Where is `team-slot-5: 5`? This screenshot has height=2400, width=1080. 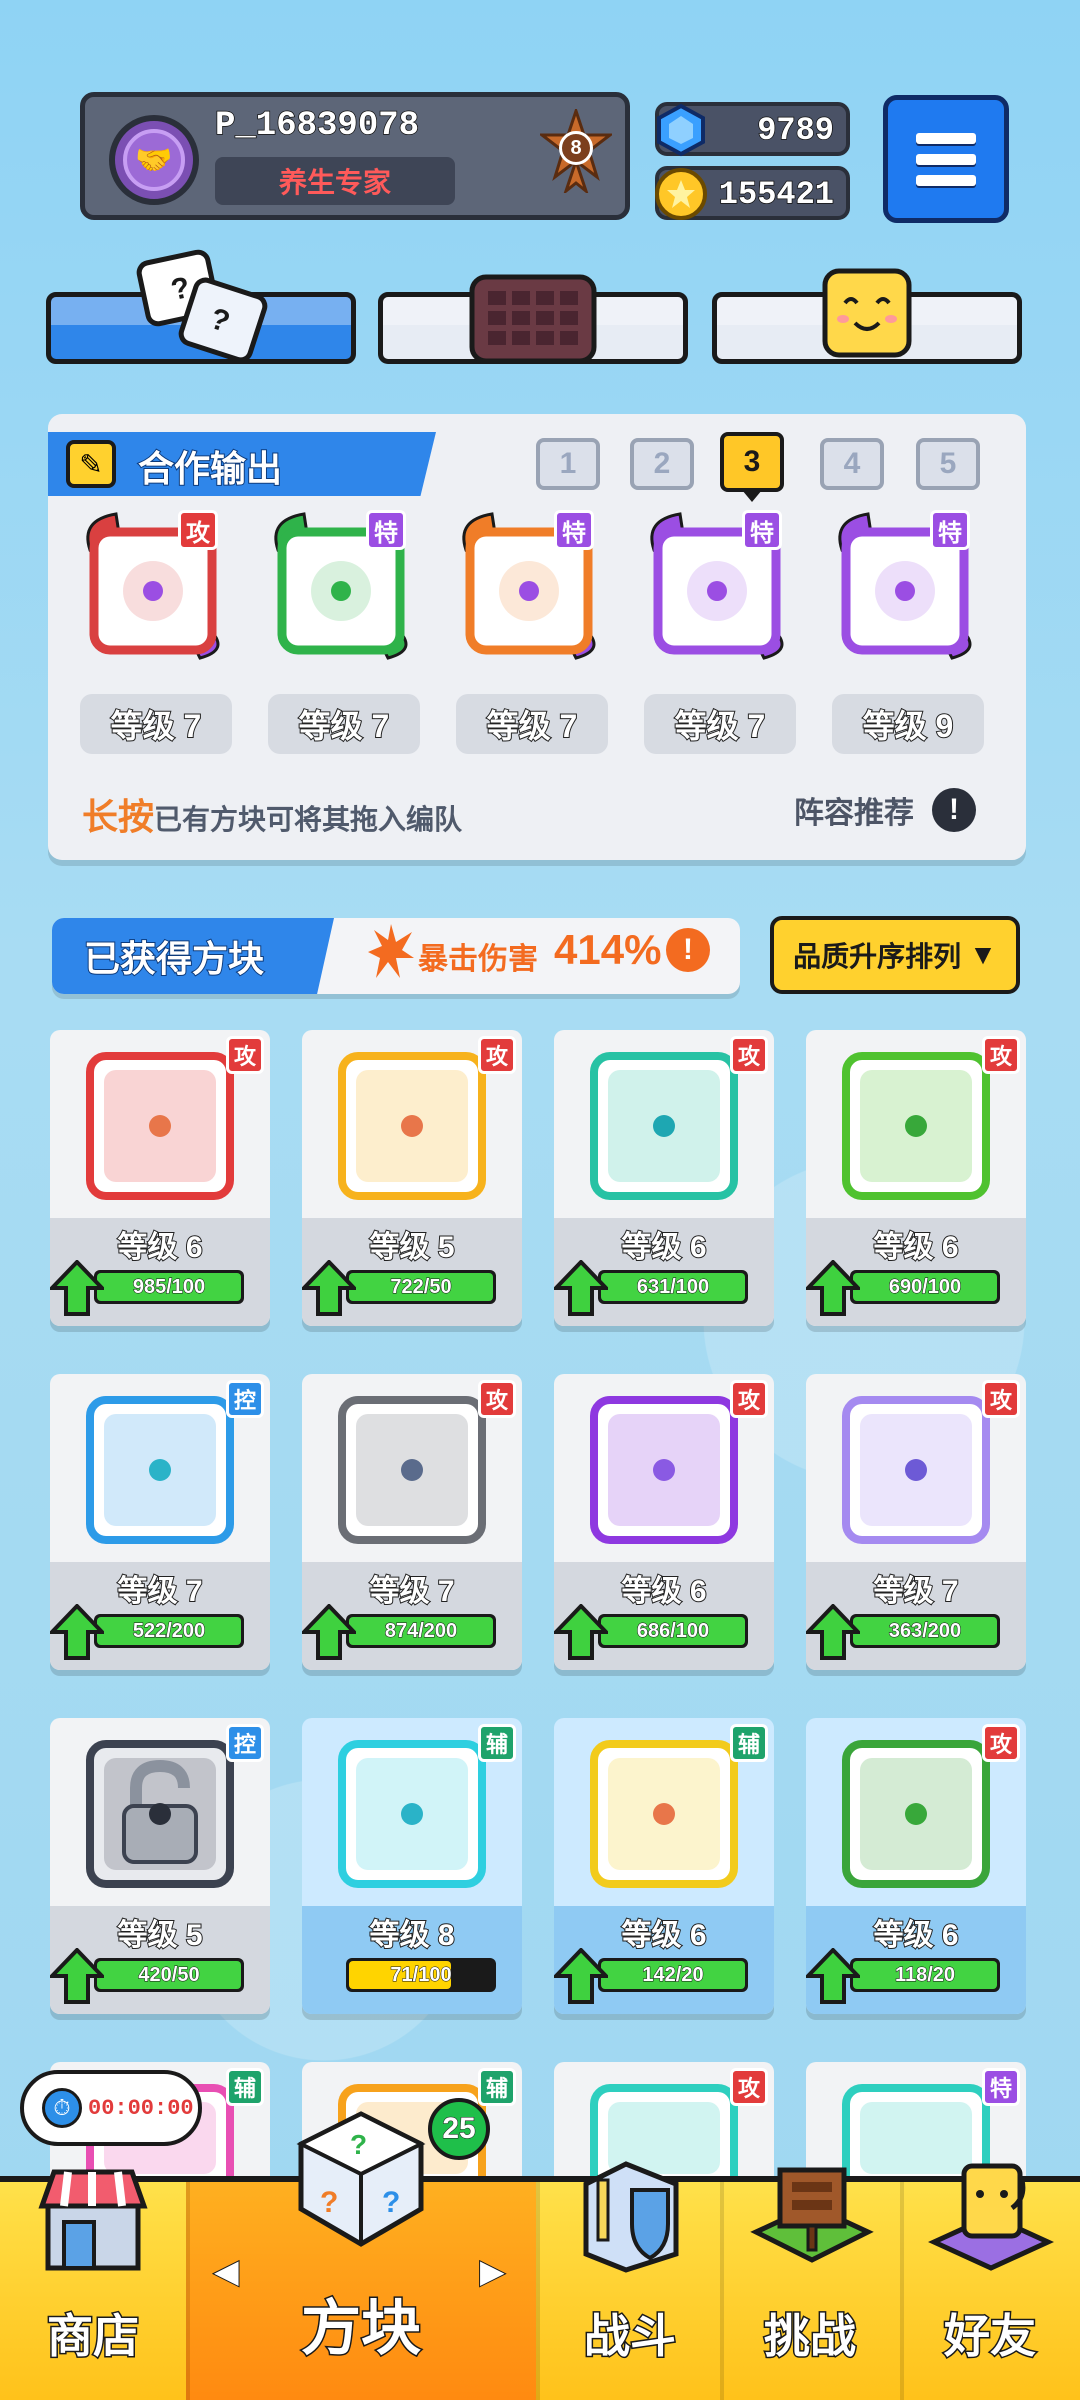
team-slot-5: 5 is located at coordinates (948, 464).